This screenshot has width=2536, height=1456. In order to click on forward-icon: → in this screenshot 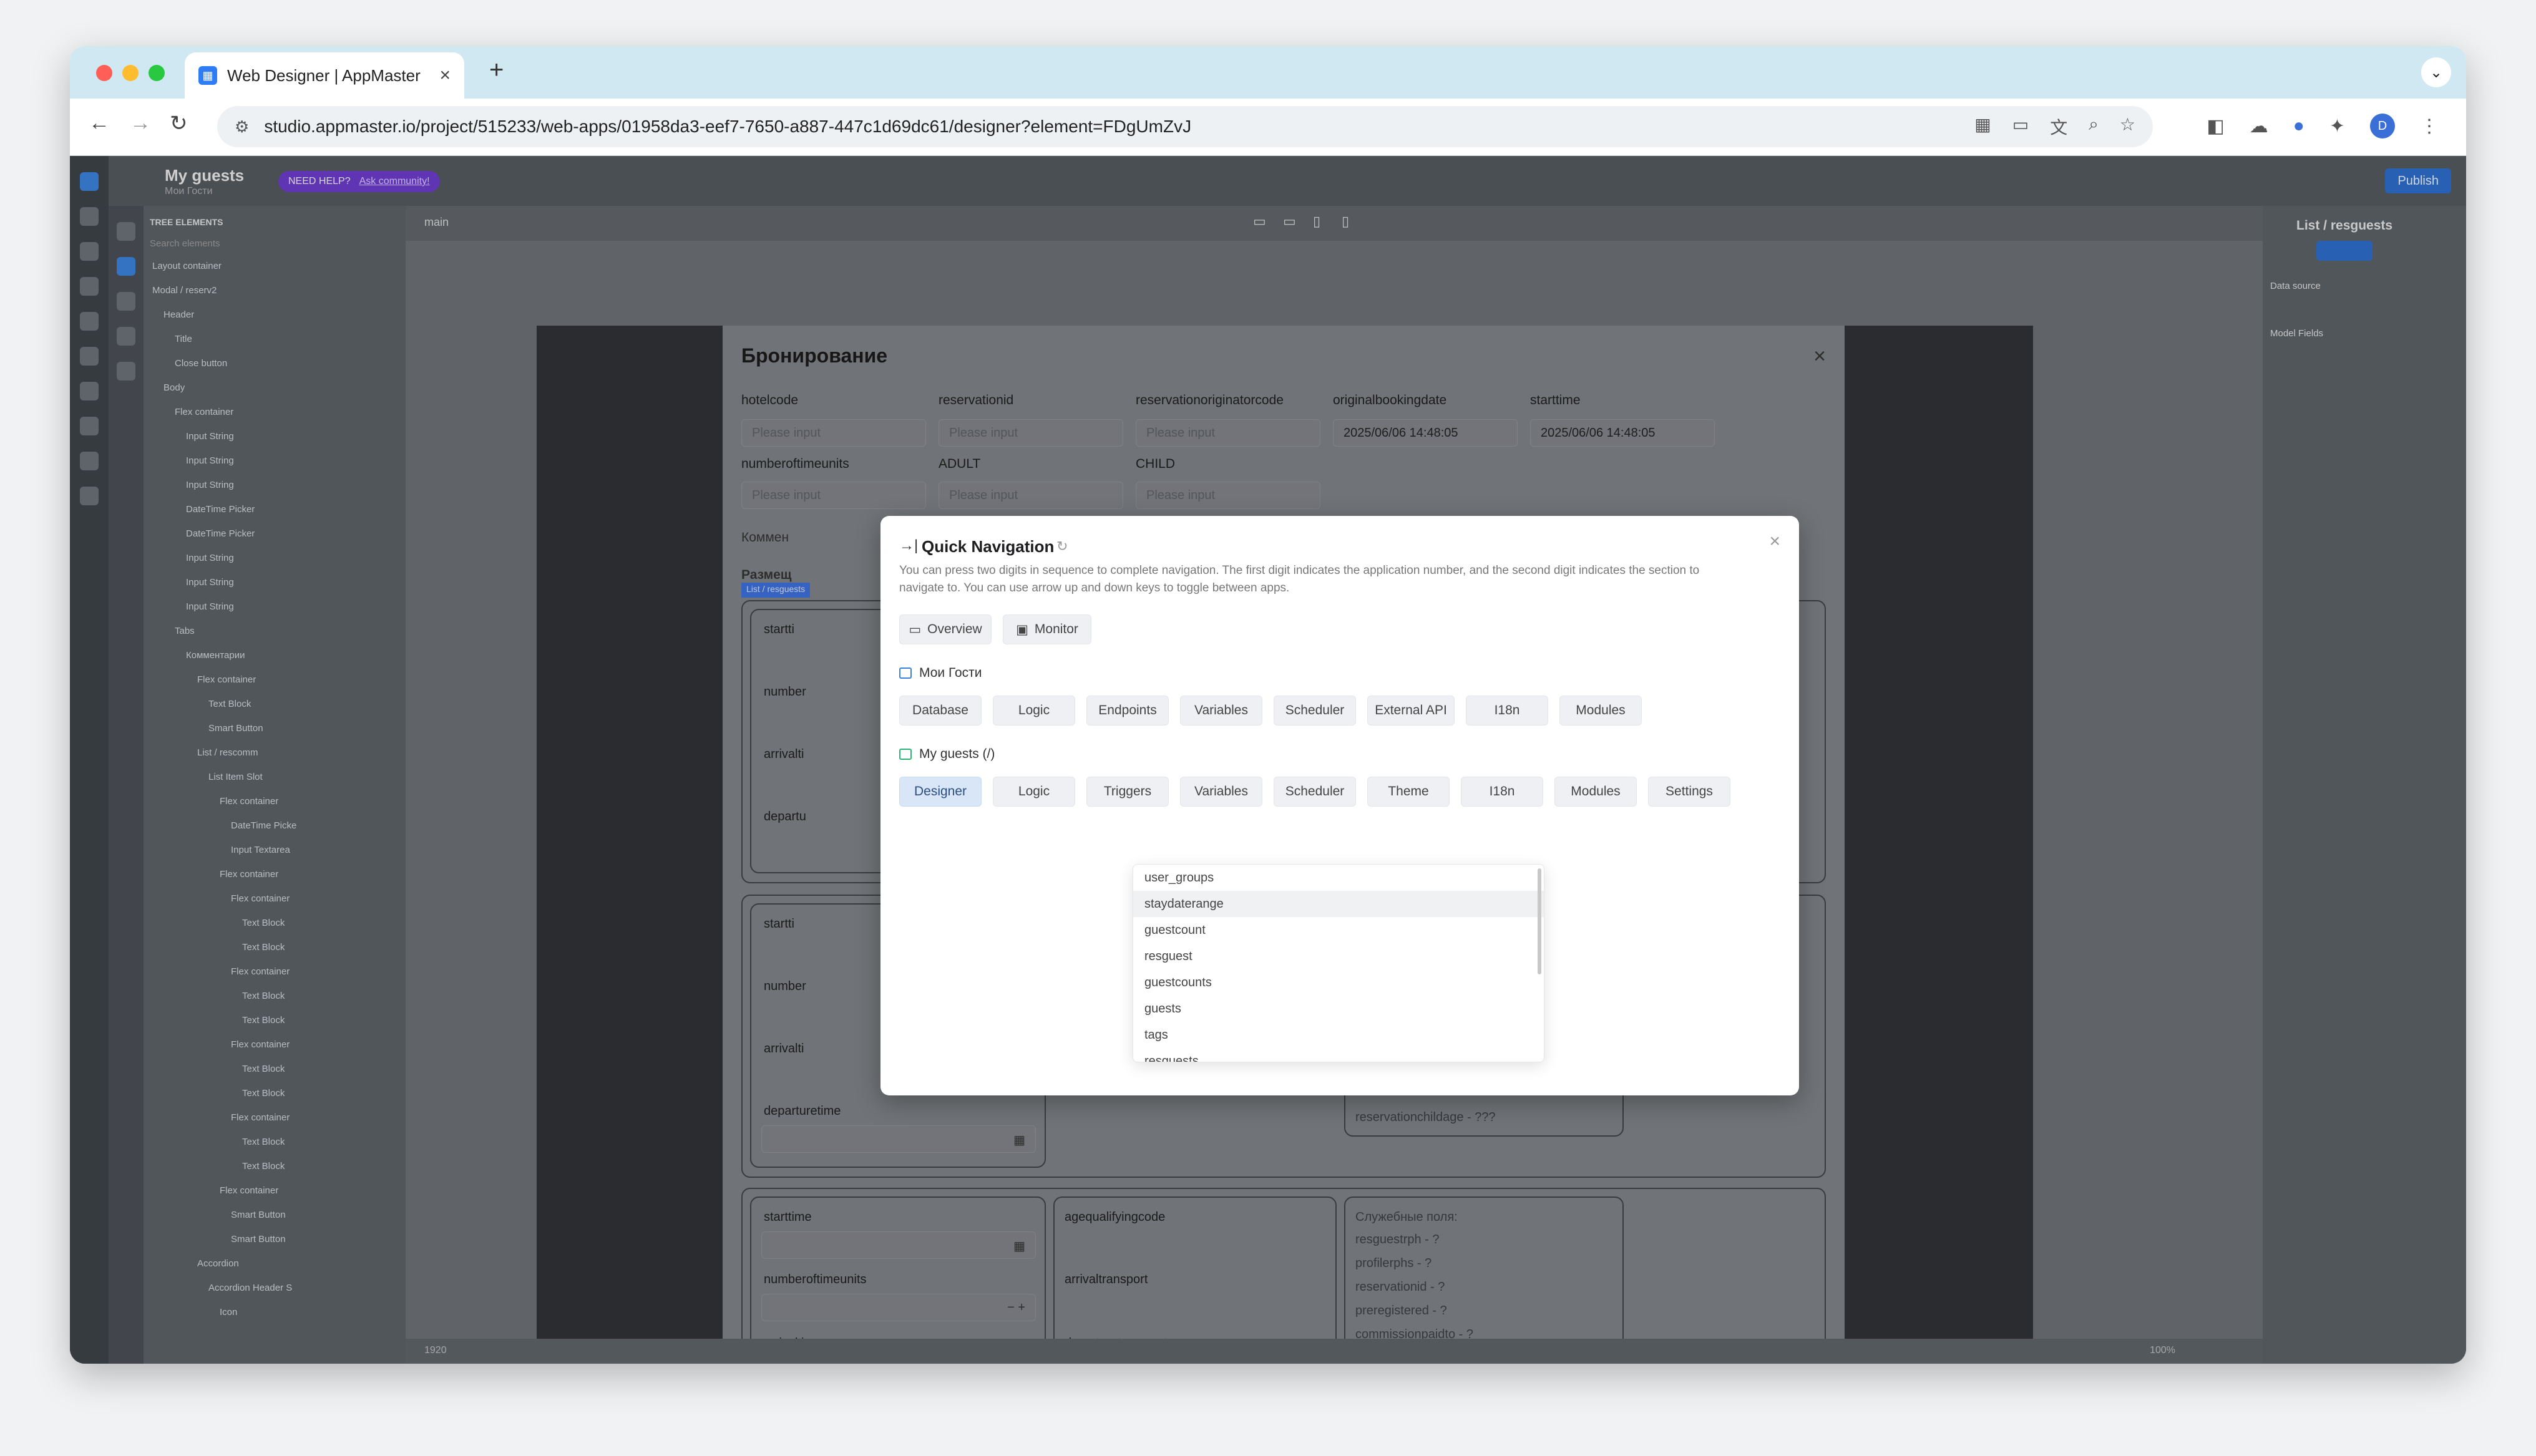, I will do `click(140, 123)`.